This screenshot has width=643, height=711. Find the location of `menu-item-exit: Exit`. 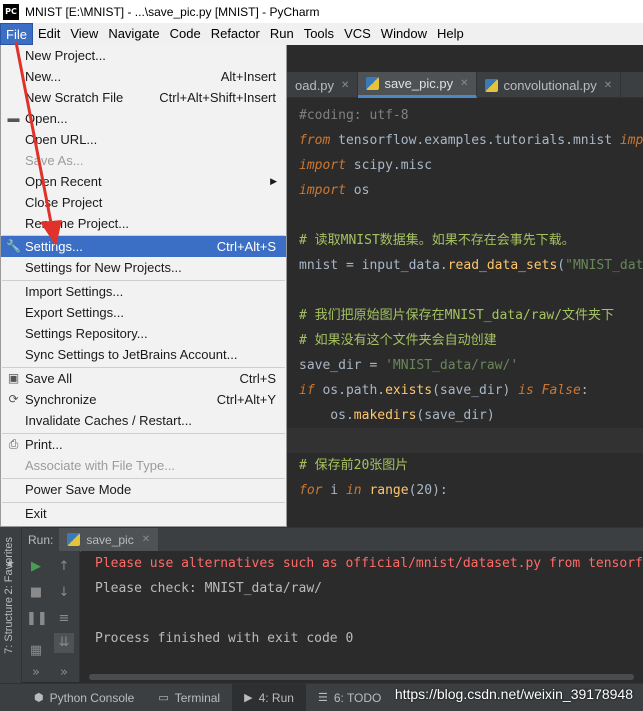

menu-item-exit: Exit is located at coordinates (143, 513).